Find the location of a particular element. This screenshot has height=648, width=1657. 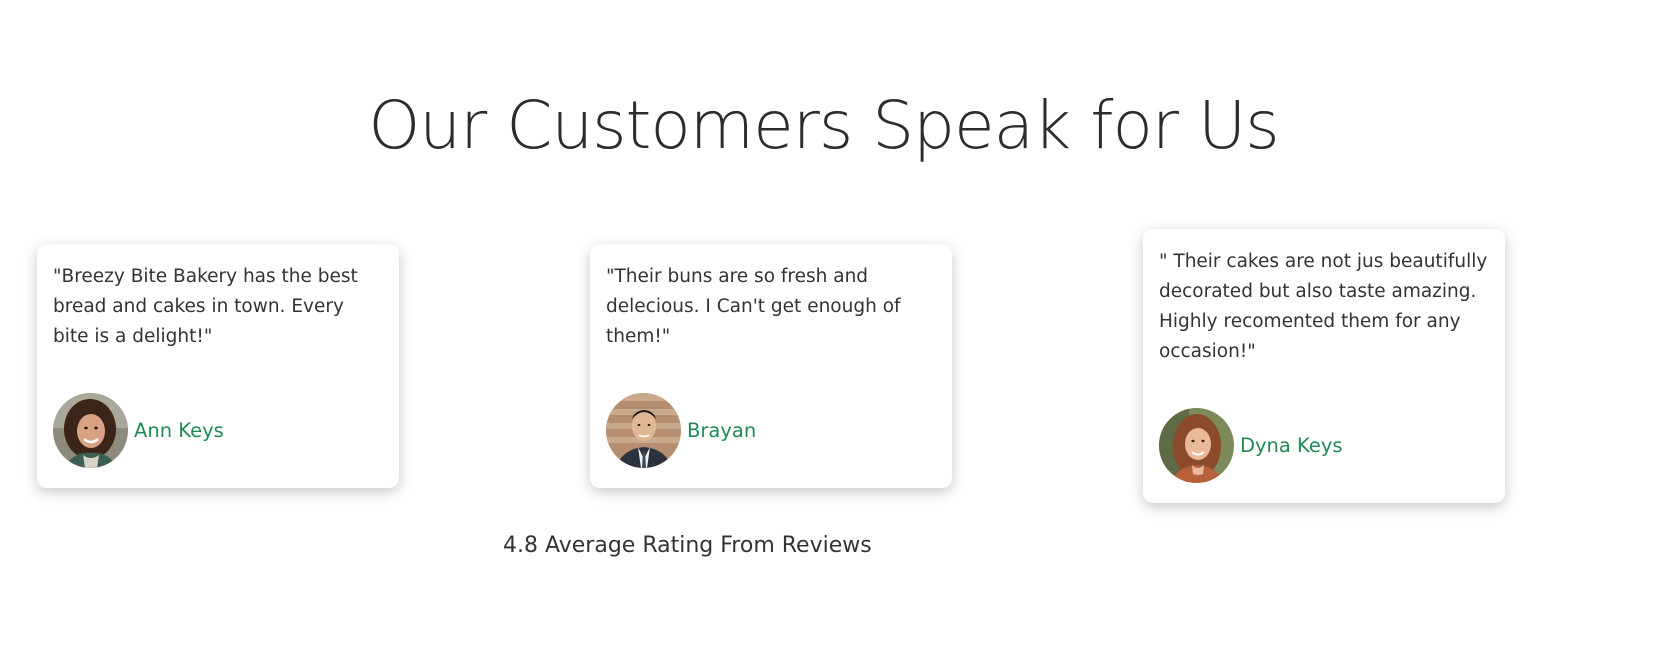

testimonial-author: Dyna Keys is located at coordinates (1251, 445).